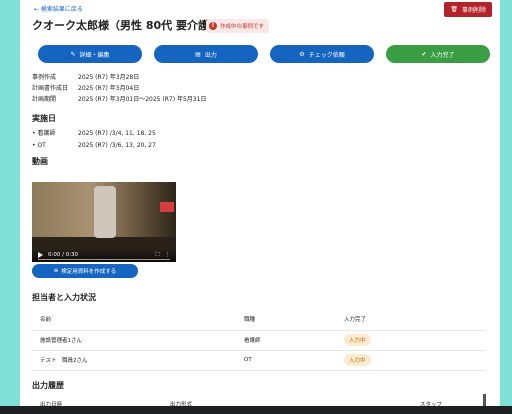 The width and height of the screenshot is (512, 414). What do you see at coordinates (198, 54) in the screenshot?
I see `document-icon: ▤` at bounding box center [198, 54].